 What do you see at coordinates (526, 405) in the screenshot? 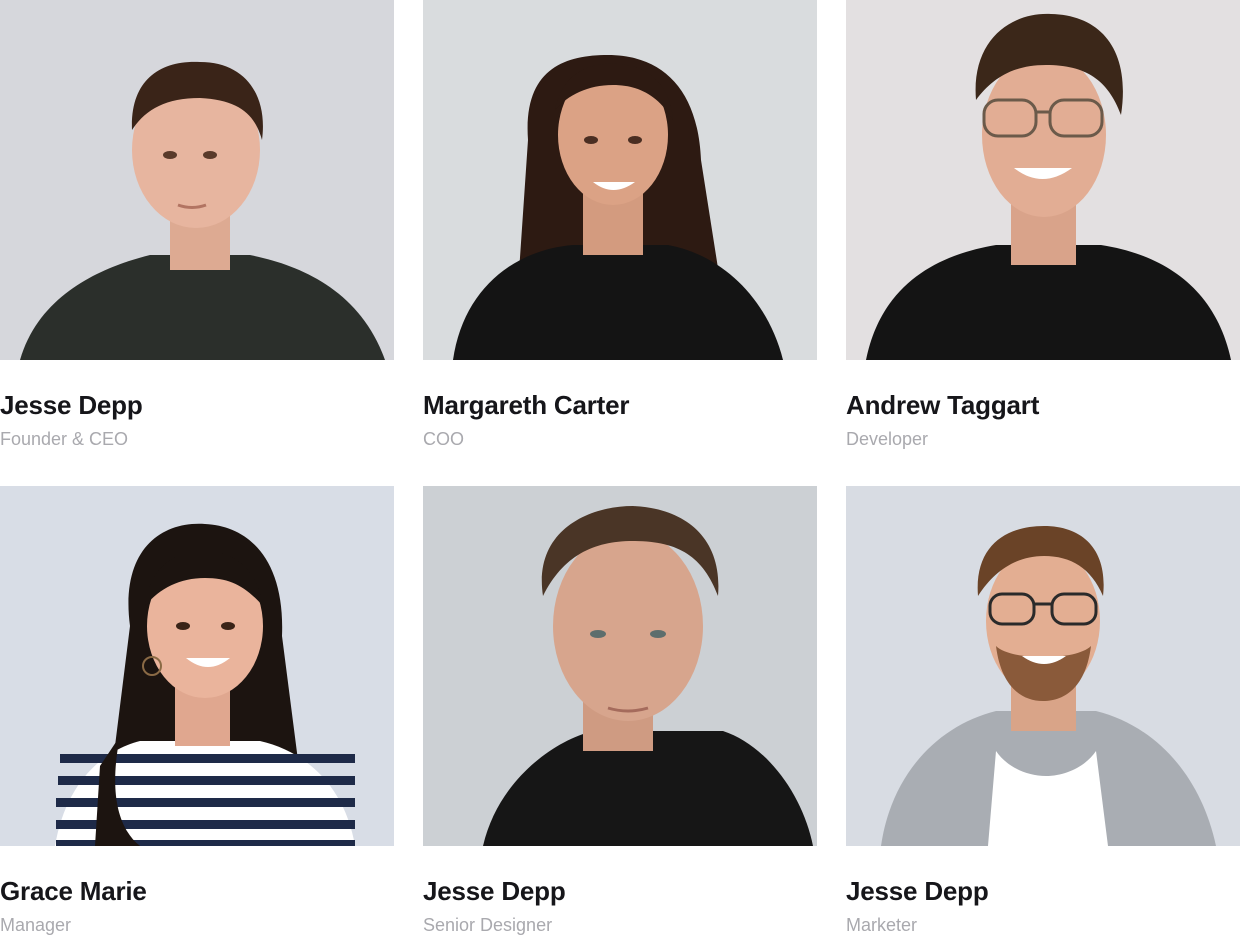
I see `member-name: Margareth Carter` at bounding box center [526, 405].